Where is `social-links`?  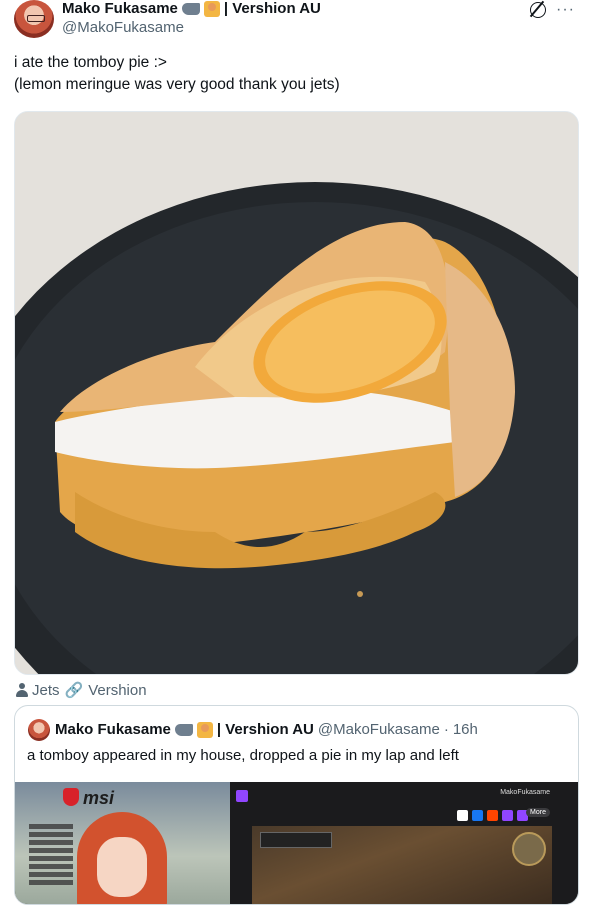 social-links is located at coordinates (492, 815).